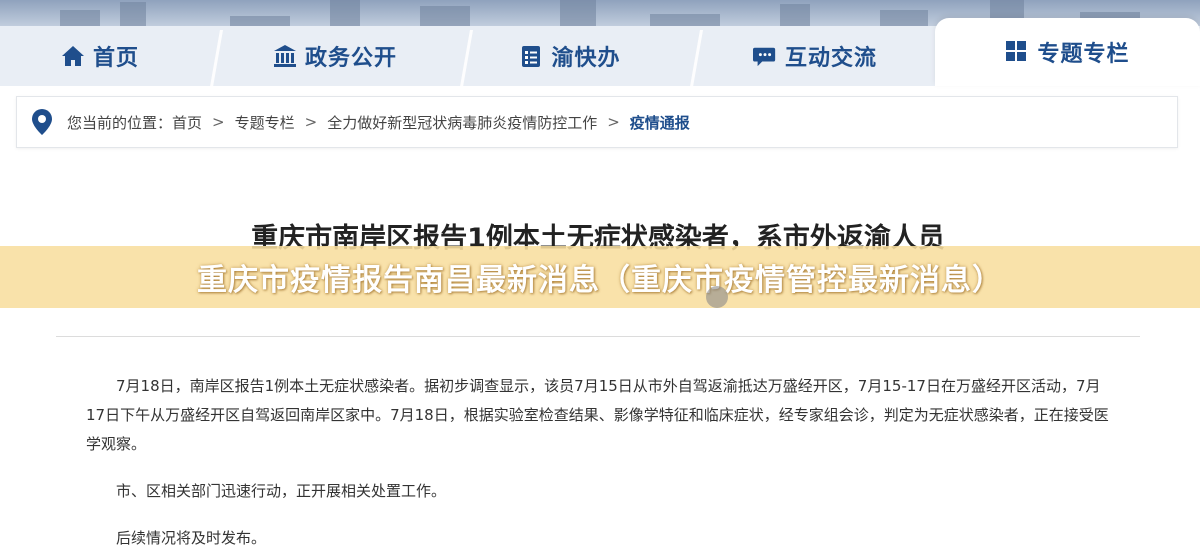  What do you see at coordinates (660, 122) in the screenshot?
I see `breadcrumb-current: 疫情通报` at bounding box center [660, 122].